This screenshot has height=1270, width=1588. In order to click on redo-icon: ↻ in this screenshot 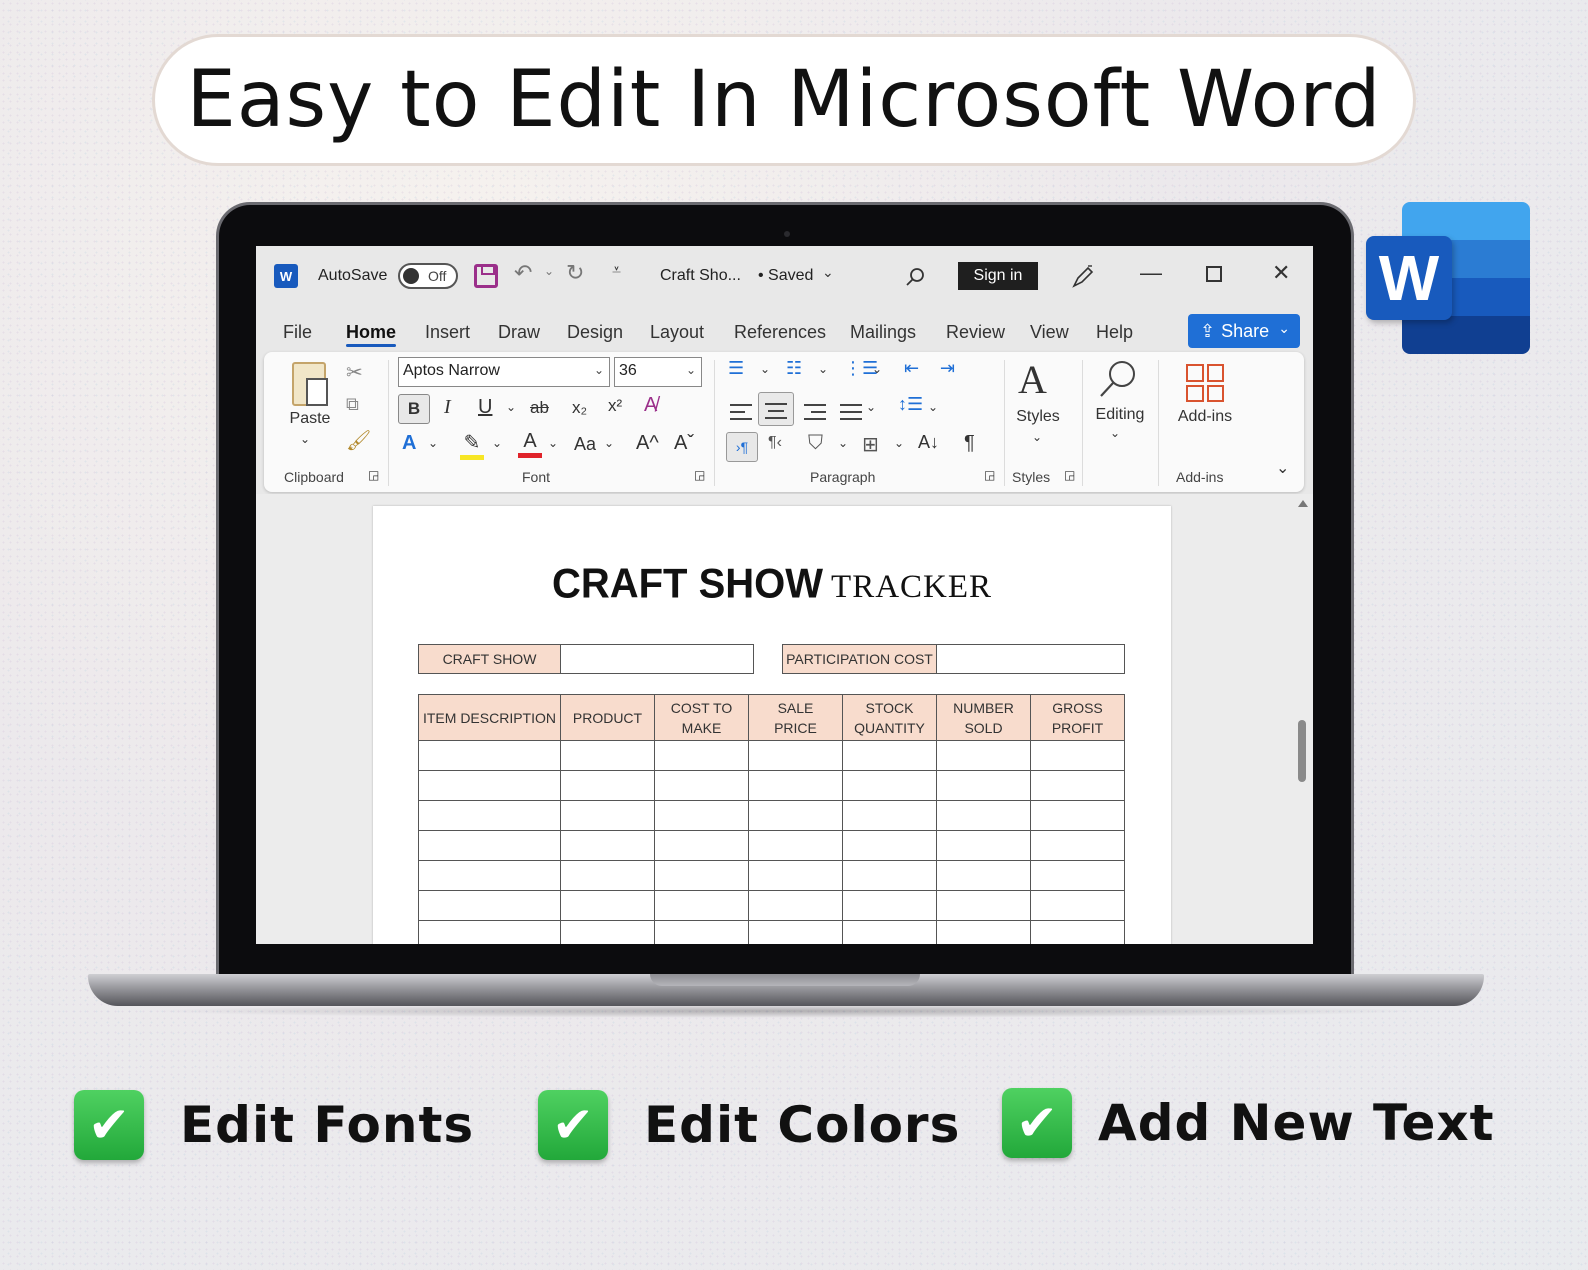, I will do `click(575, 273)`.